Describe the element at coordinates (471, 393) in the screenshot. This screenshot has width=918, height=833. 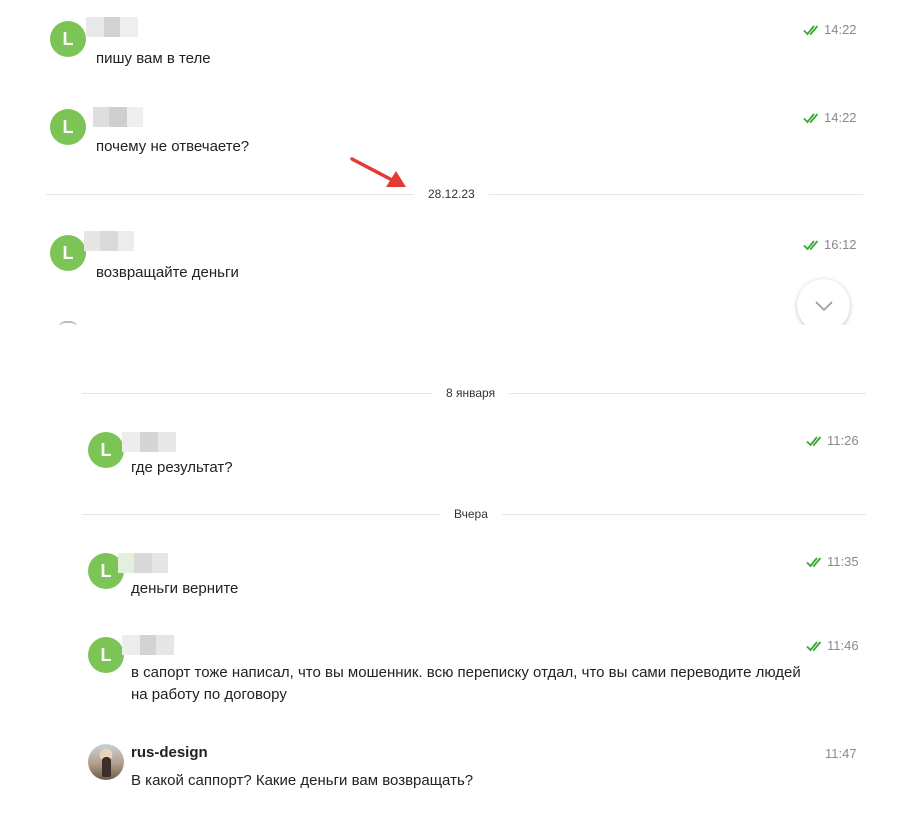
I see `date-divider-label: 8 января` at that location.